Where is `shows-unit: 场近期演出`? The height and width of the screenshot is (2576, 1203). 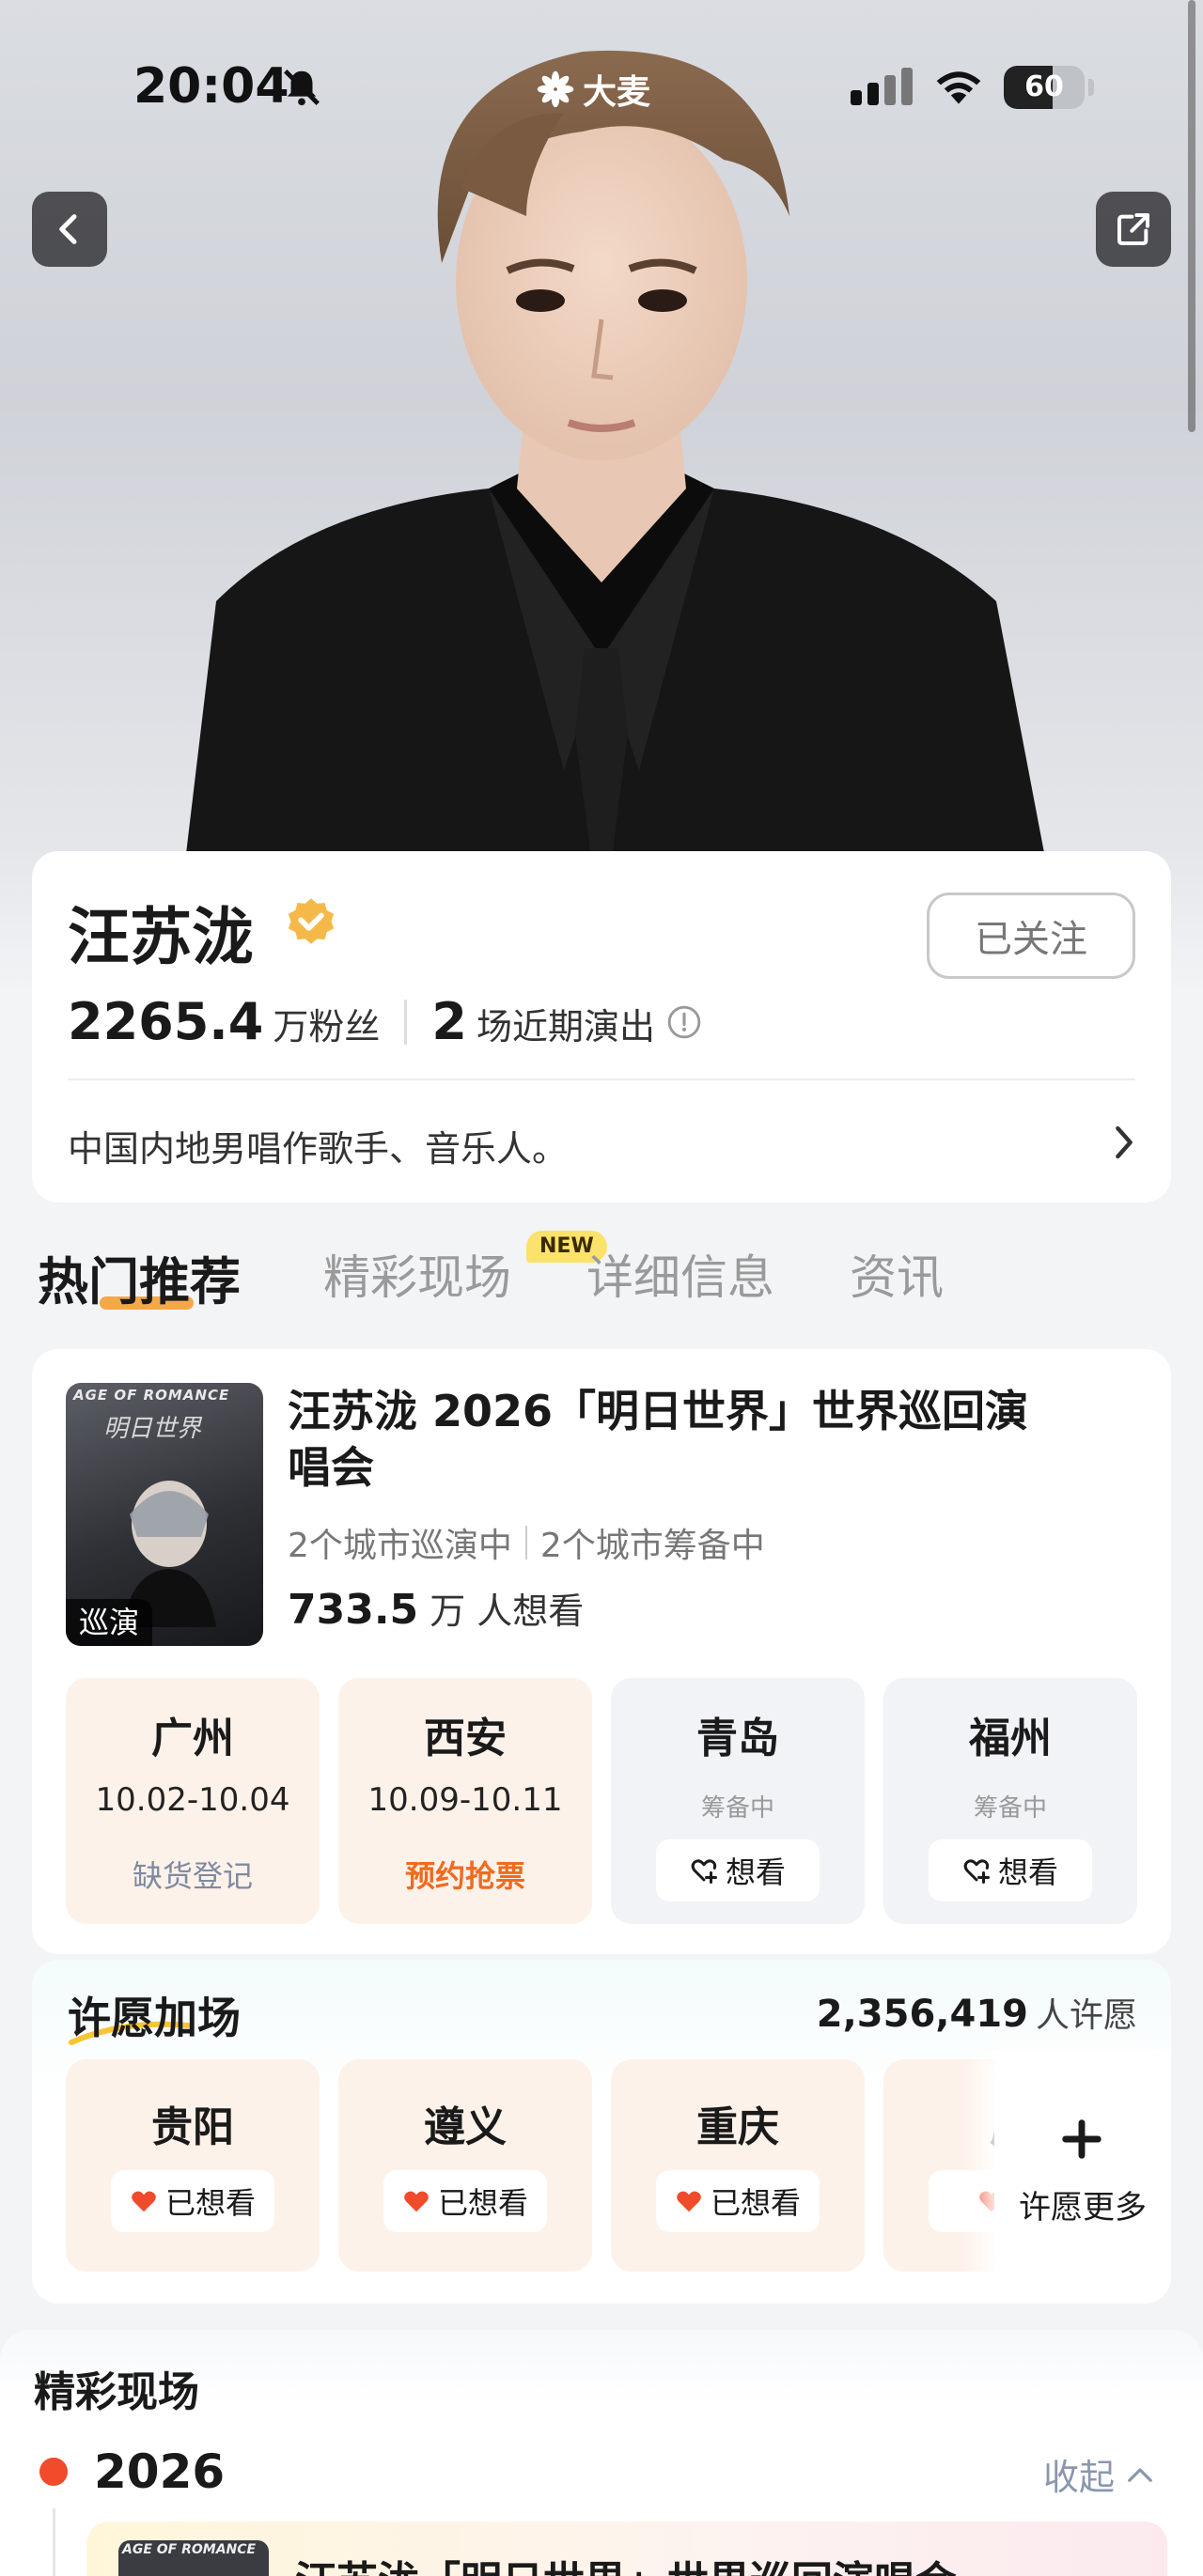 shows-unit: 场近期演出 is located at coordinates (565, 1026).